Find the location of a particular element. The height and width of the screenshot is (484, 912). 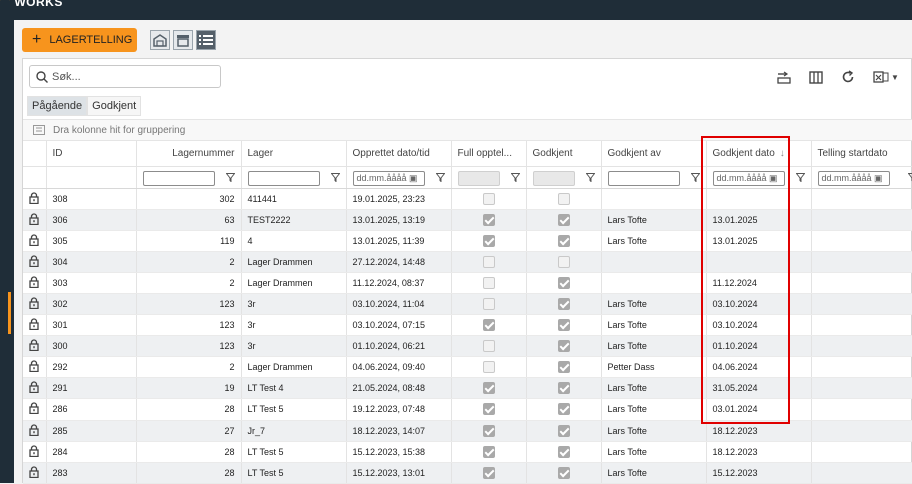

filter-input-lagernummer is located at coordinates (179, 178).